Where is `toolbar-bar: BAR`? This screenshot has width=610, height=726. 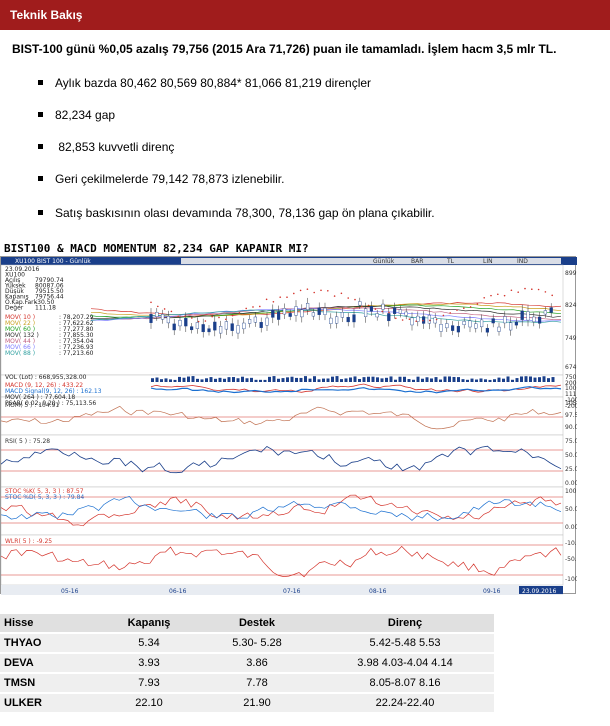 toolbar-bar: BAR is located at coordinates (417, 261).